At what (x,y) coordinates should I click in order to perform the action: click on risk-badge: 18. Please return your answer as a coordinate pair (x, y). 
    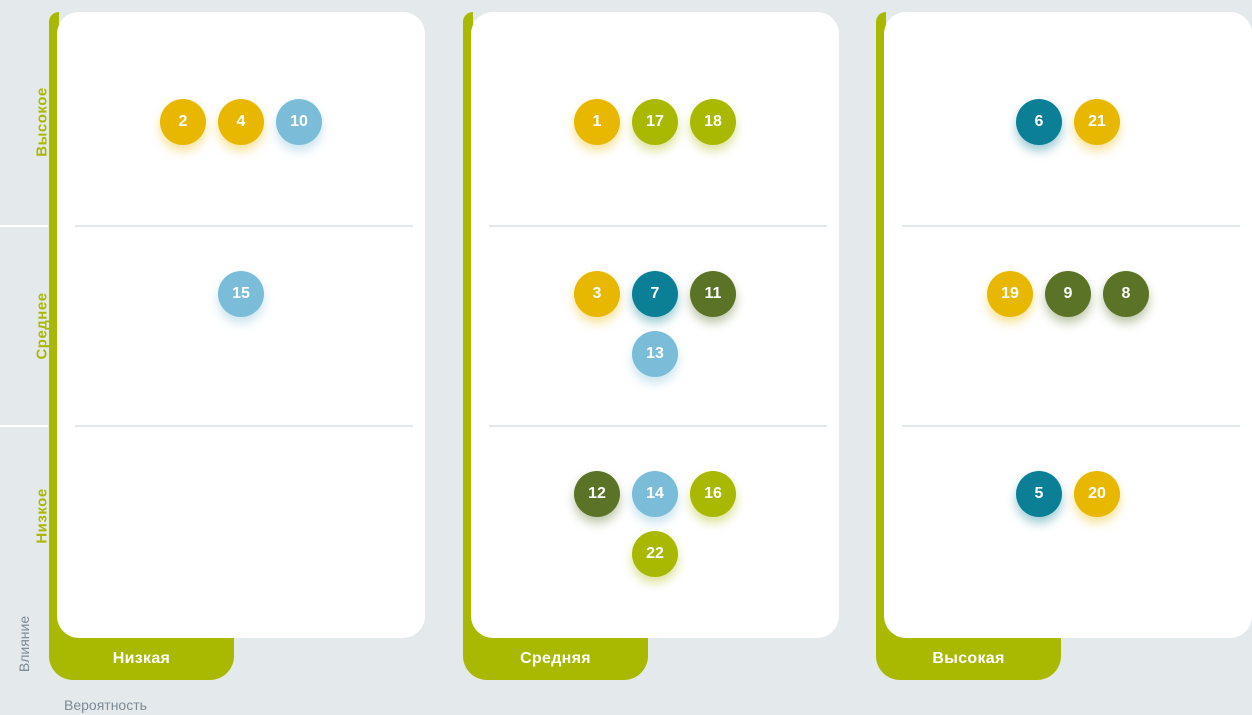
    Looking at the image, I should click on (713, 122).